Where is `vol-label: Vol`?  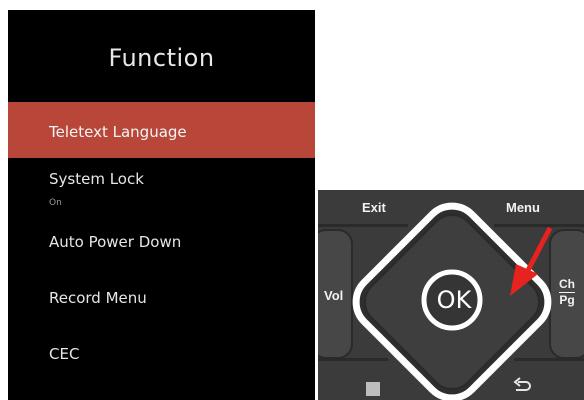
vol-label: Vol is located at coordinates (334, 295).